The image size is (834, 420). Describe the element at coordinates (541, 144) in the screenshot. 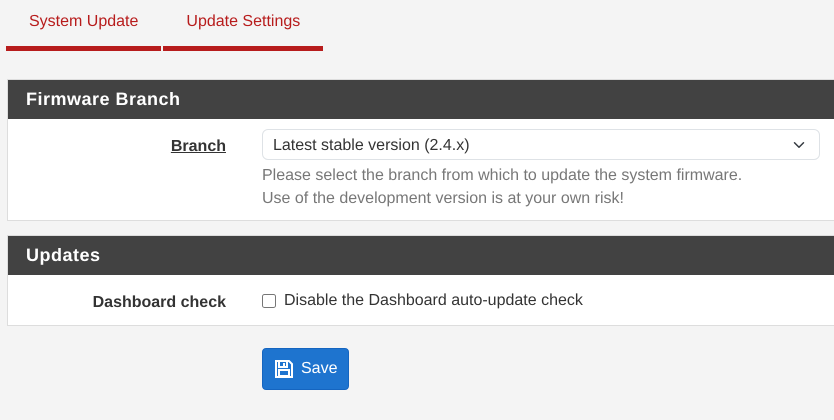

I see `branch-select: Latest stable version (2.4.x)` at that location.